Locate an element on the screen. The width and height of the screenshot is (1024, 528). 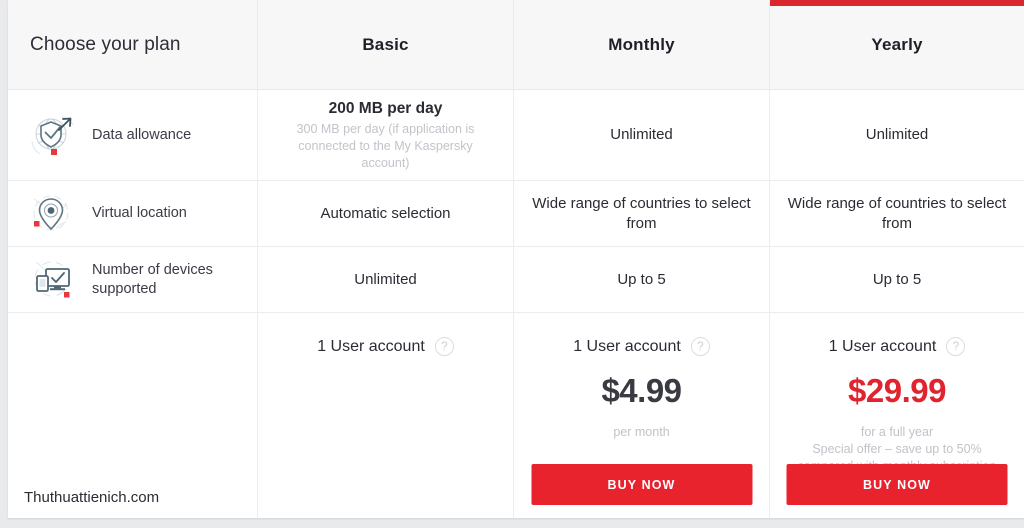
feature-value-devices-basic: Unlimited is located at coordinates (386, 280).